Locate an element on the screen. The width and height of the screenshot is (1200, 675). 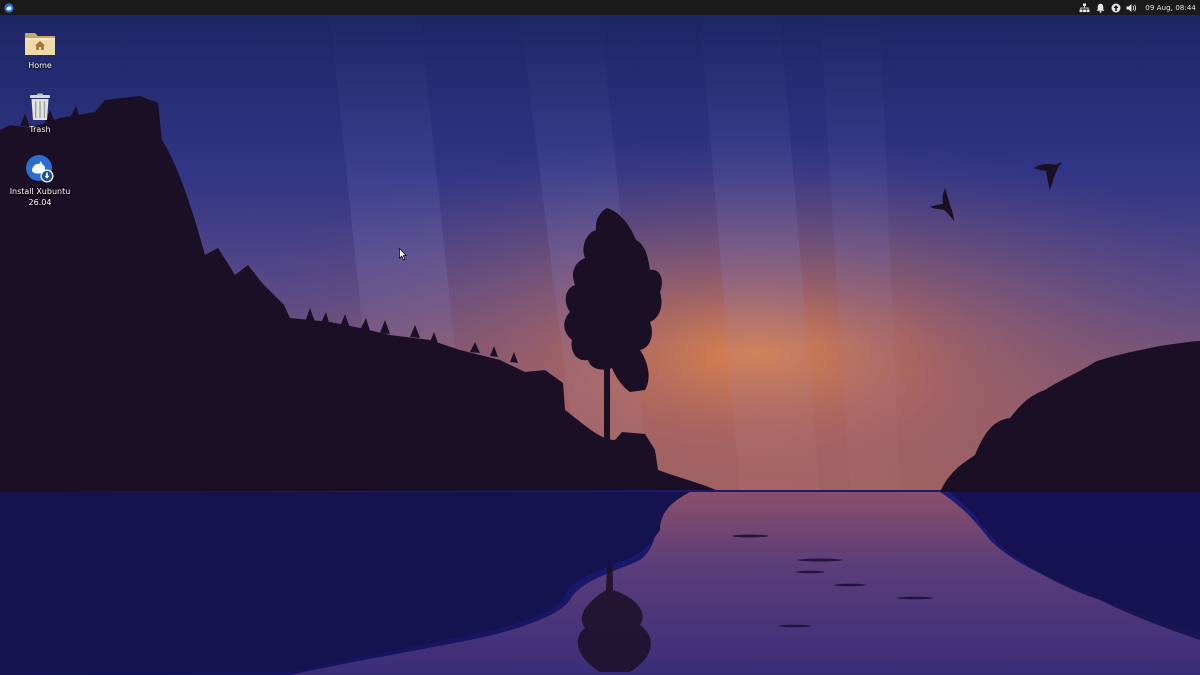
update-icon is located at coordinates (1116, 8).